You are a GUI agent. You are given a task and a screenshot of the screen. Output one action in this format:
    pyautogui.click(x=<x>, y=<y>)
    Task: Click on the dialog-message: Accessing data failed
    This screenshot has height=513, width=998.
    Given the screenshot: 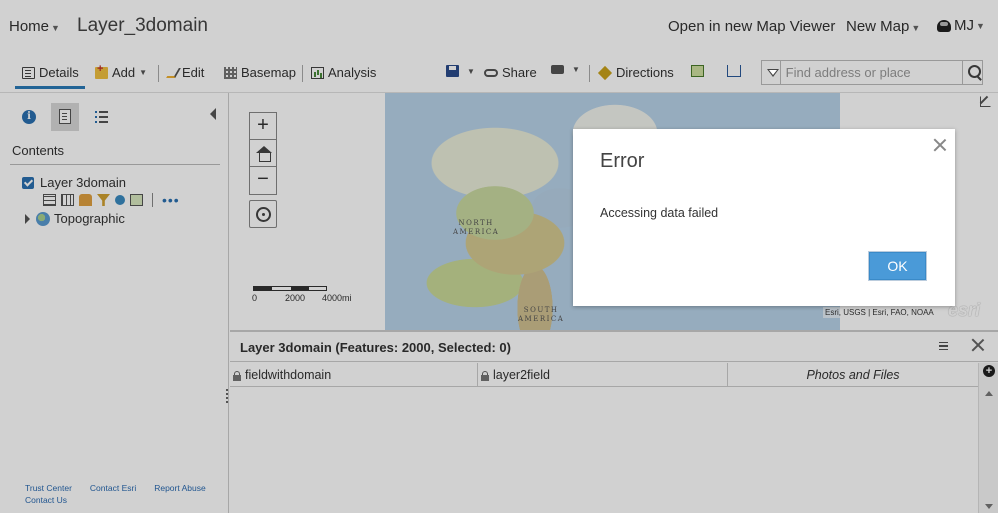 What is the action you would take?
    pyautogui.click(x=659, y=213)
    